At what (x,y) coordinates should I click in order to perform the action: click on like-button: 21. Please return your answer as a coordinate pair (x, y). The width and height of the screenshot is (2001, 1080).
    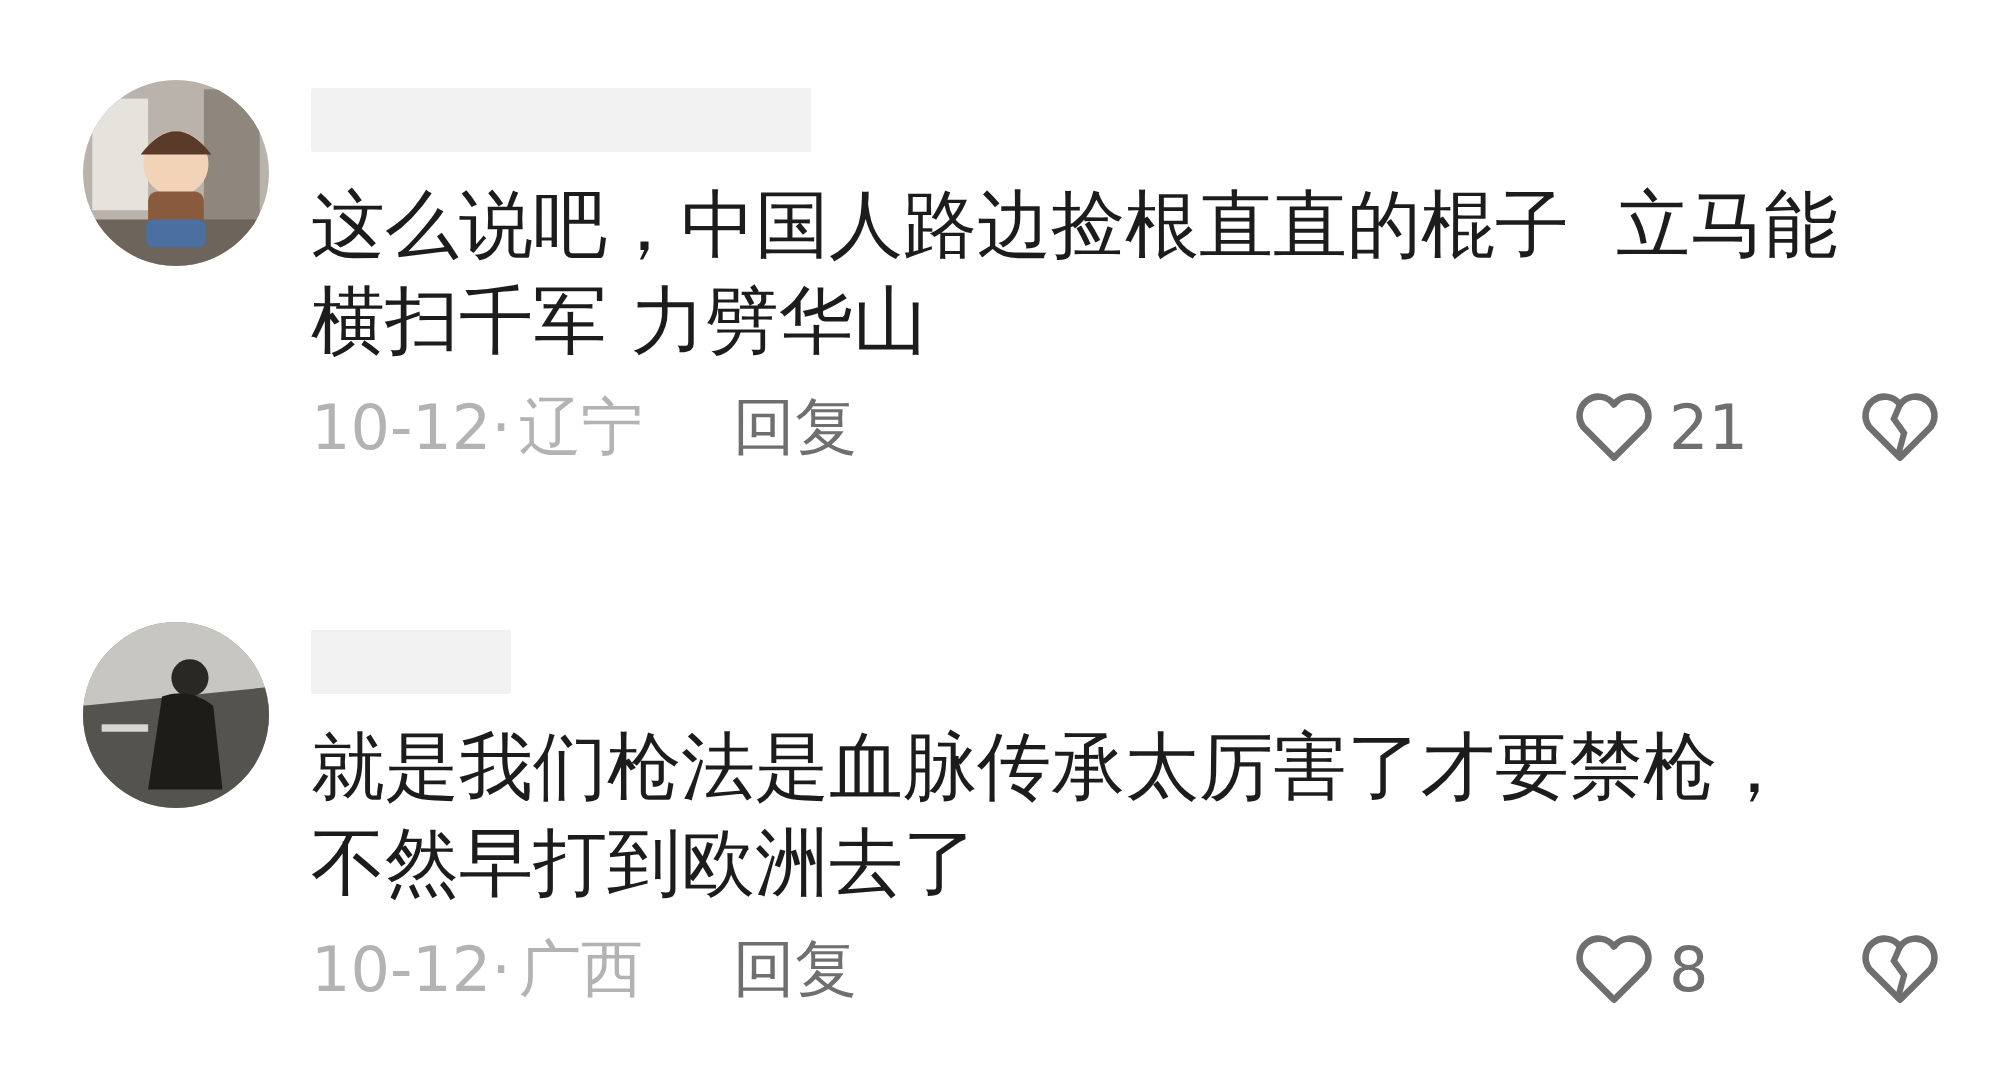
    Looking at the image, I should click on (1716, 427).